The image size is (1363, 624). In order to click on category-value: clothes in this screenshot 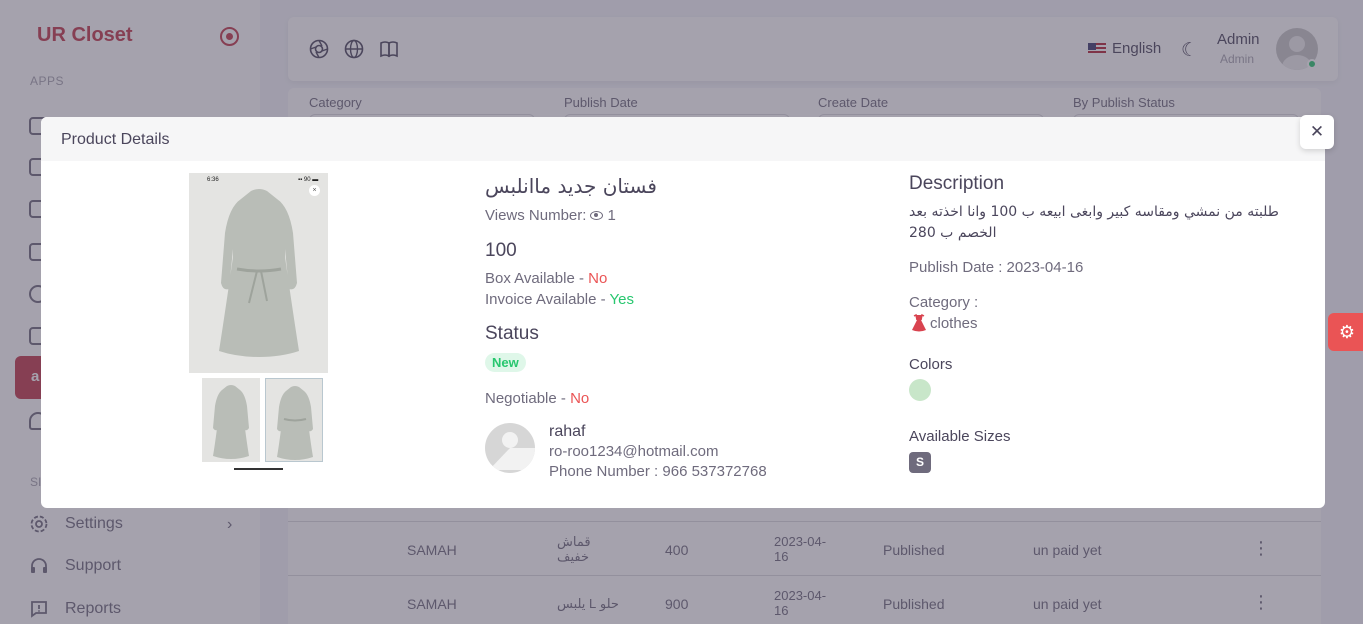, I will do `click(943, 323)`.